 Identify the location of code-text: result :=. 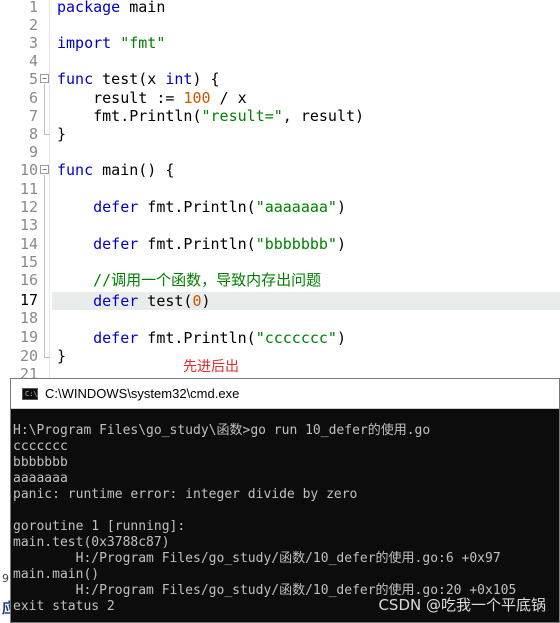
(120, 98).